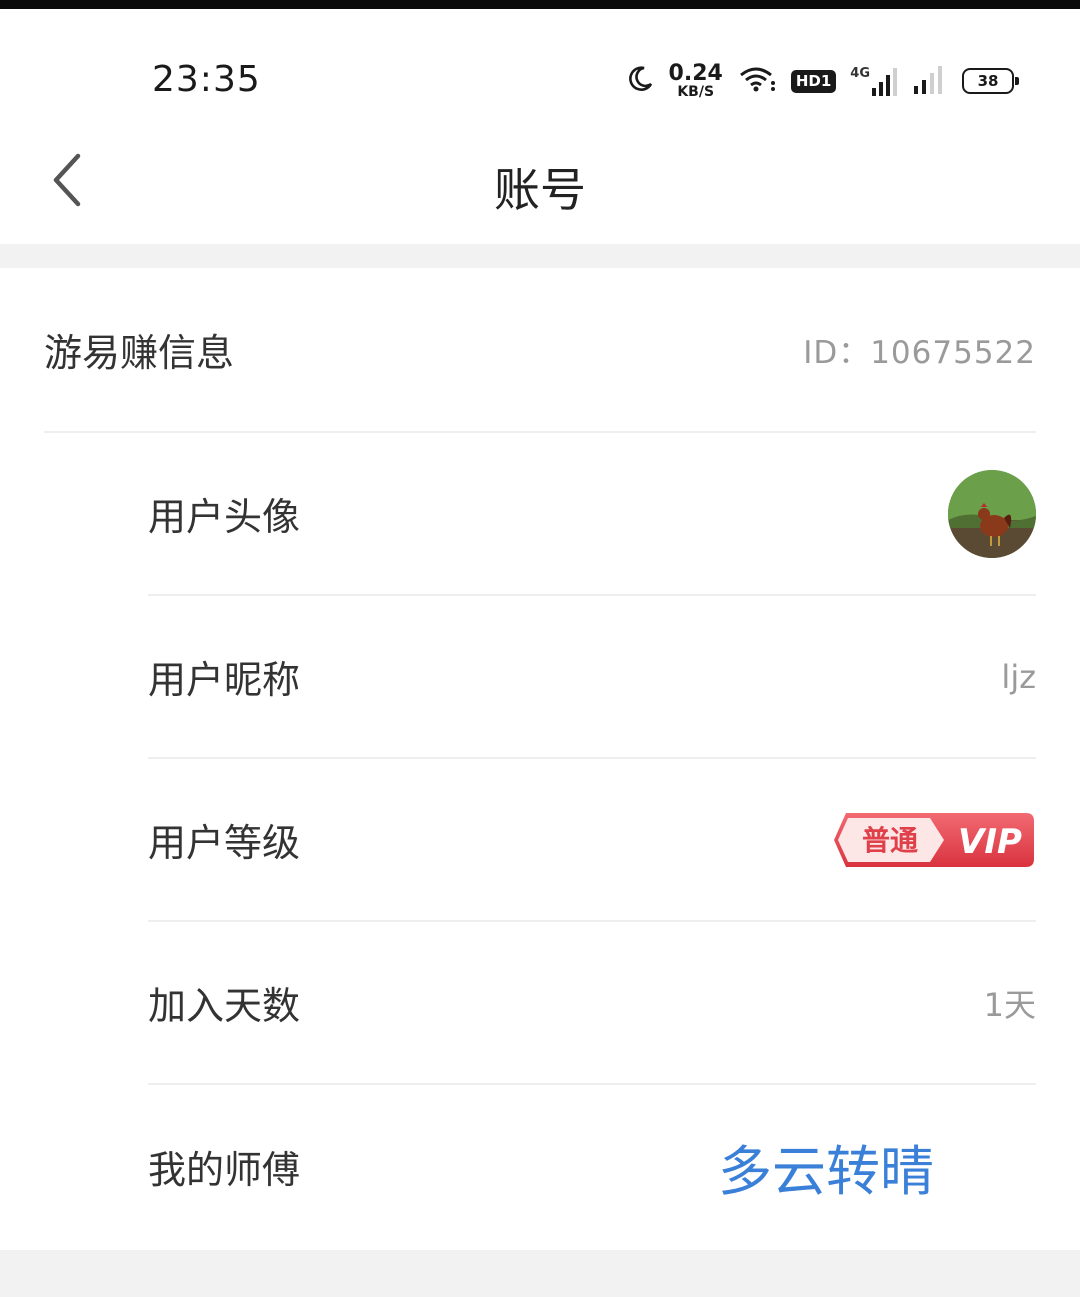 Image resolution: width=1080 pixels, height=1297 pixels. What do you see at coordinates (696, 92) in the screenshot?
I see `net-speed-unit: KB/S` at bounding box center [696, 92].